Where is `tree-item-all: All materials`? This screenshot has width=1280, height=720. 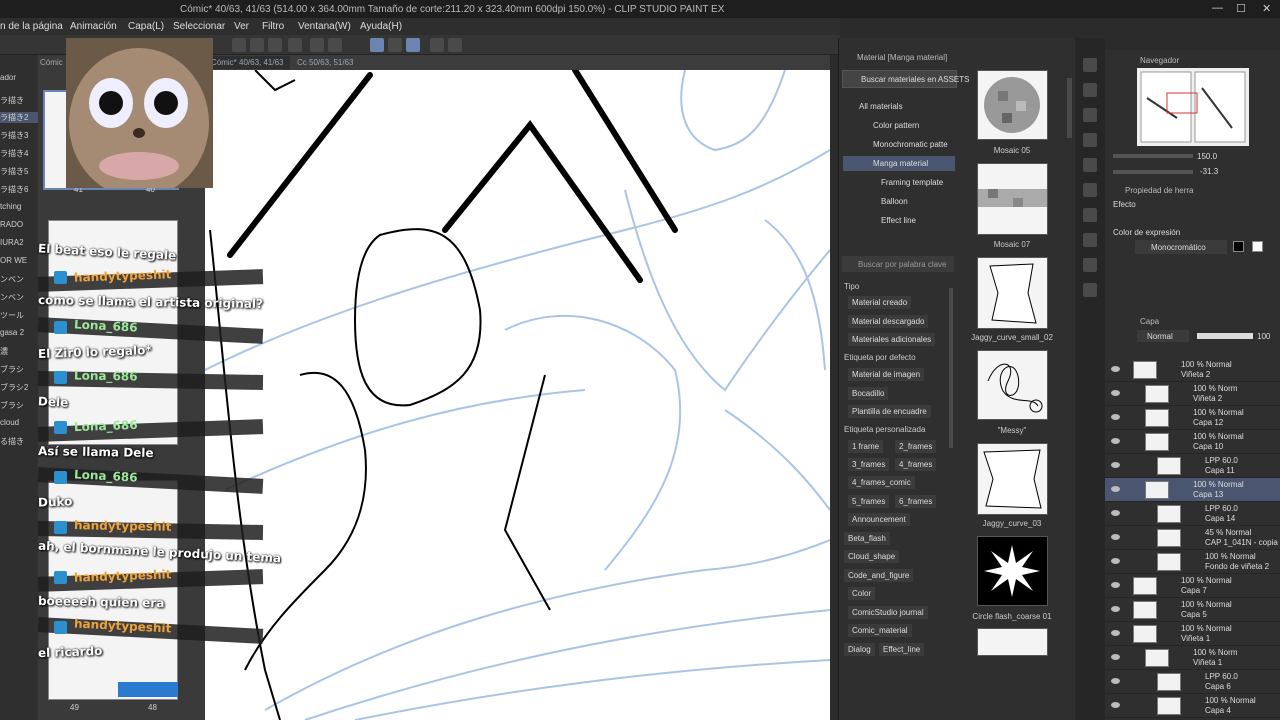 tree-item-all: All materials is located at coordinates (881, 106).